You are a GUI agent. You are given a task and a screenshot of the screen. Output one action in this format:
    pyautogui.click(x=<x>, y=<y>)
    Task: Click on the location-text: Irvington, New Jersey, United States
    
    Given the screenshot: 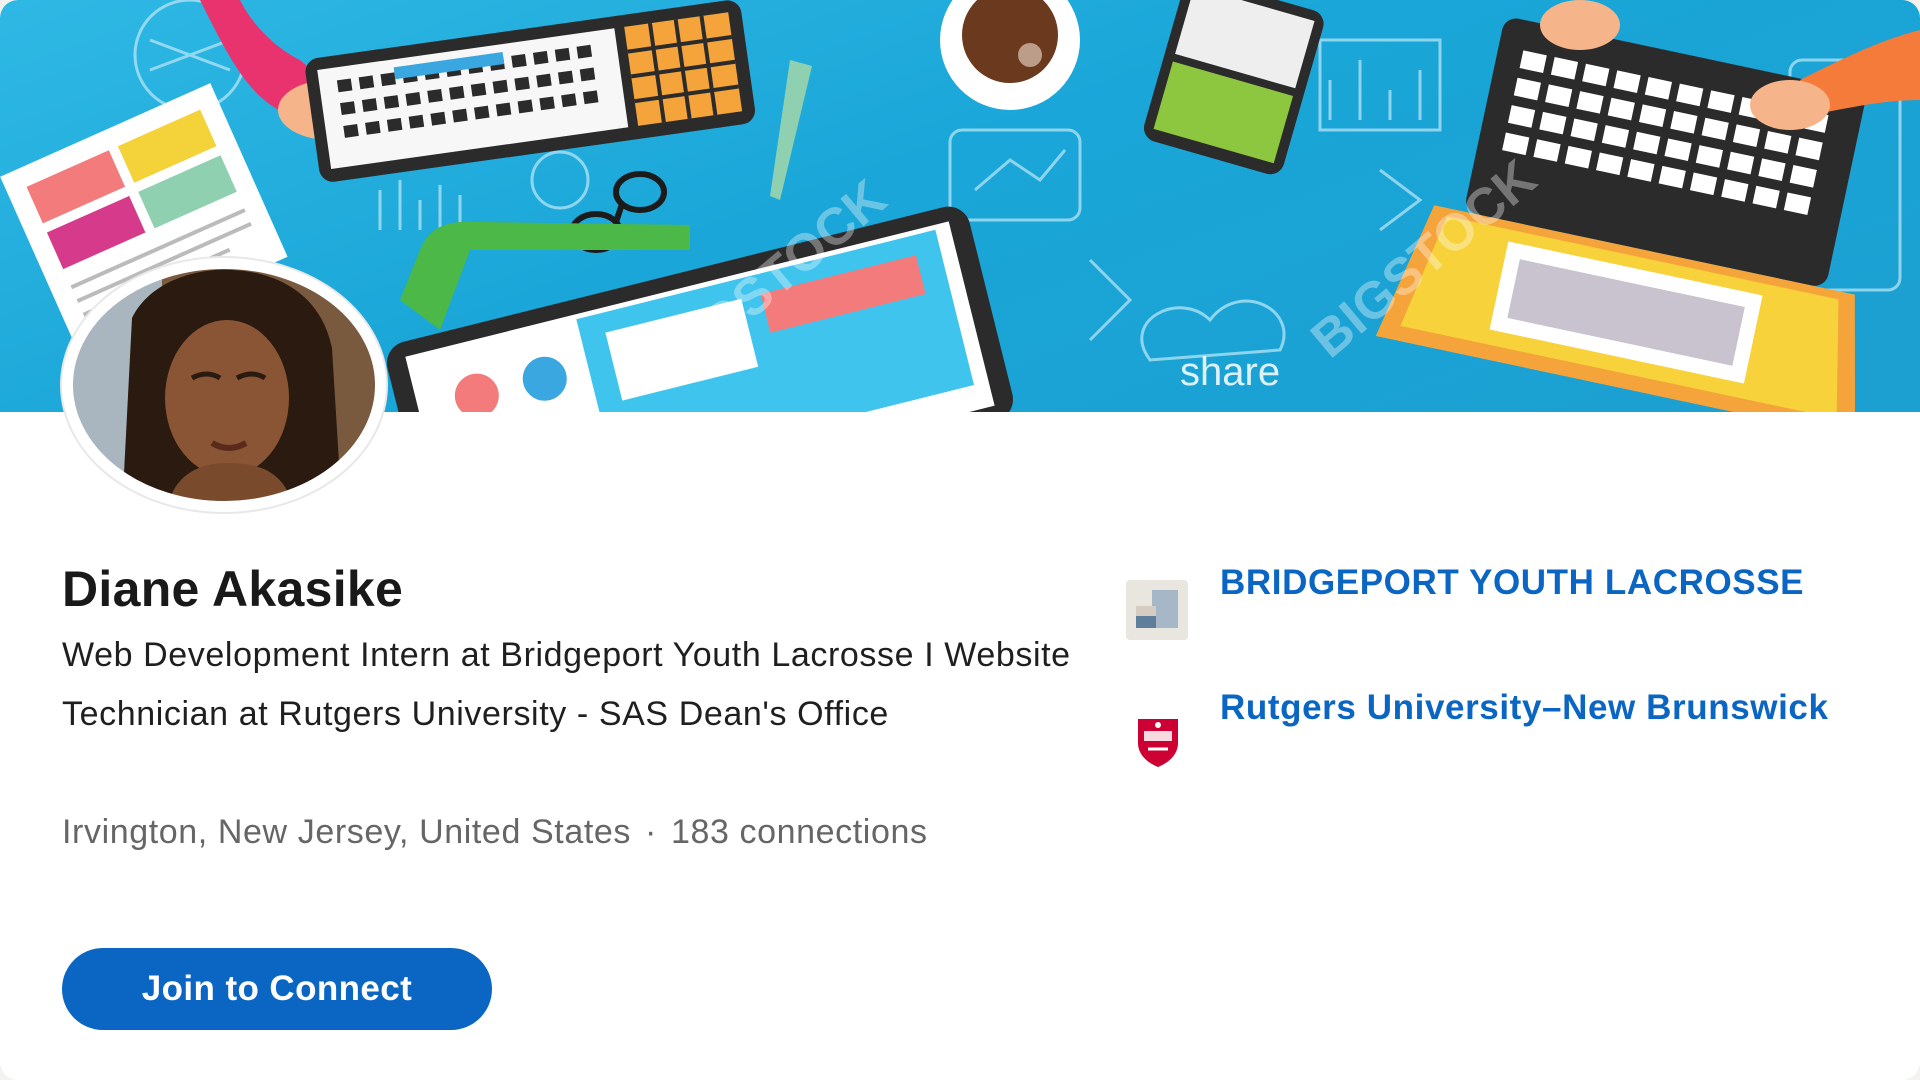 What is the action you would take?
    pyautogui.click(x=346, y=832)
    